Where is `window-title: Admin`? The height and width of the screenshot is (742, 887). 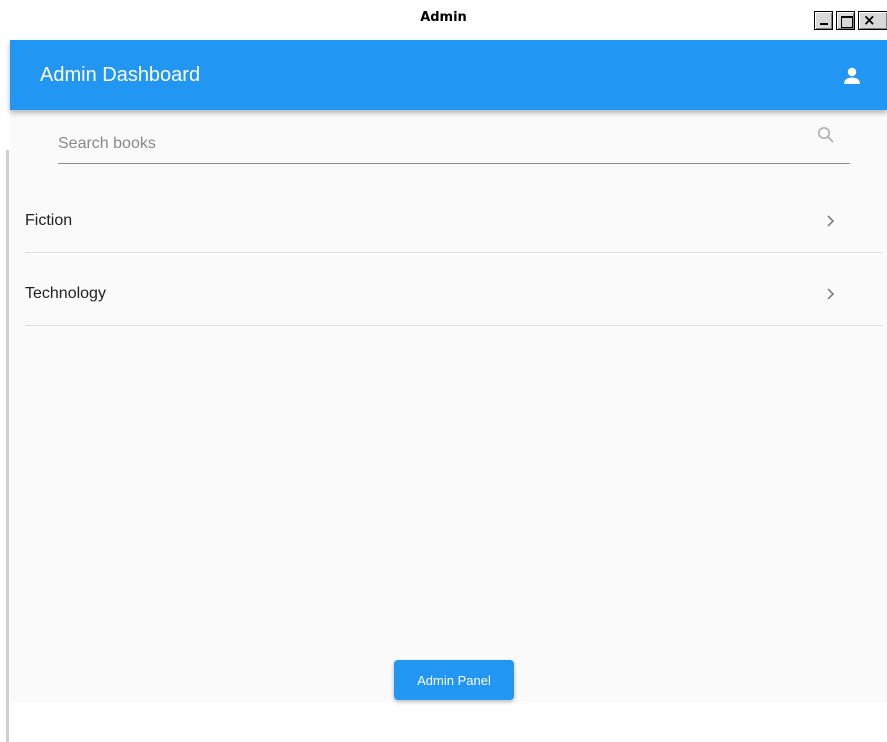
window-title: Admin is located at coordinates (443, 17).